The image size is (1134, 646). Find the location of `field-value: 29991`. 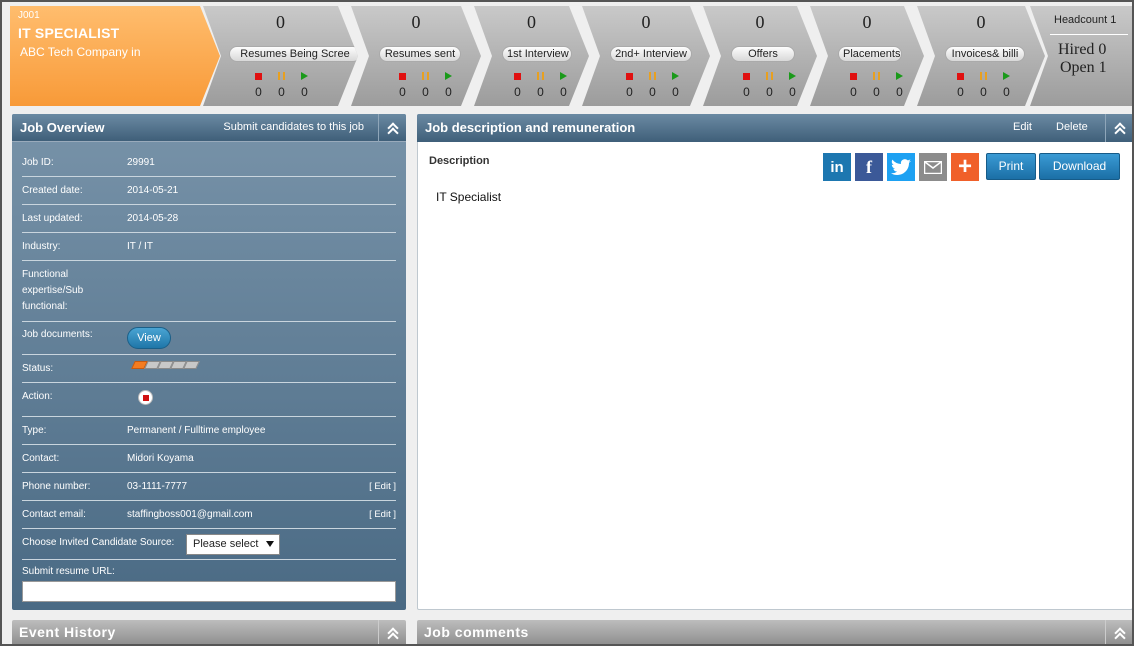

field-value: 29991 is located at coordinates (141, 162).